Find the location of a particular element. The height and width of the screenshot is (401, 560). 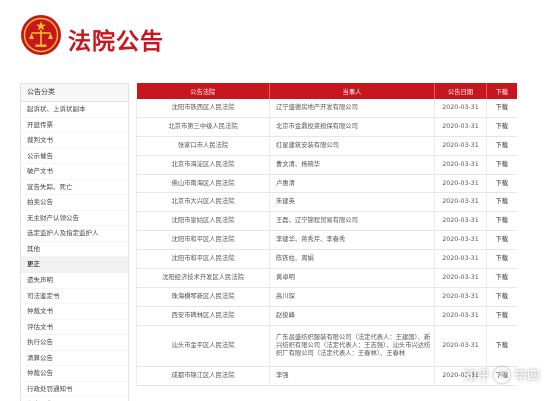

sidebar-item: 其他 is located at coordinates (74, 250).